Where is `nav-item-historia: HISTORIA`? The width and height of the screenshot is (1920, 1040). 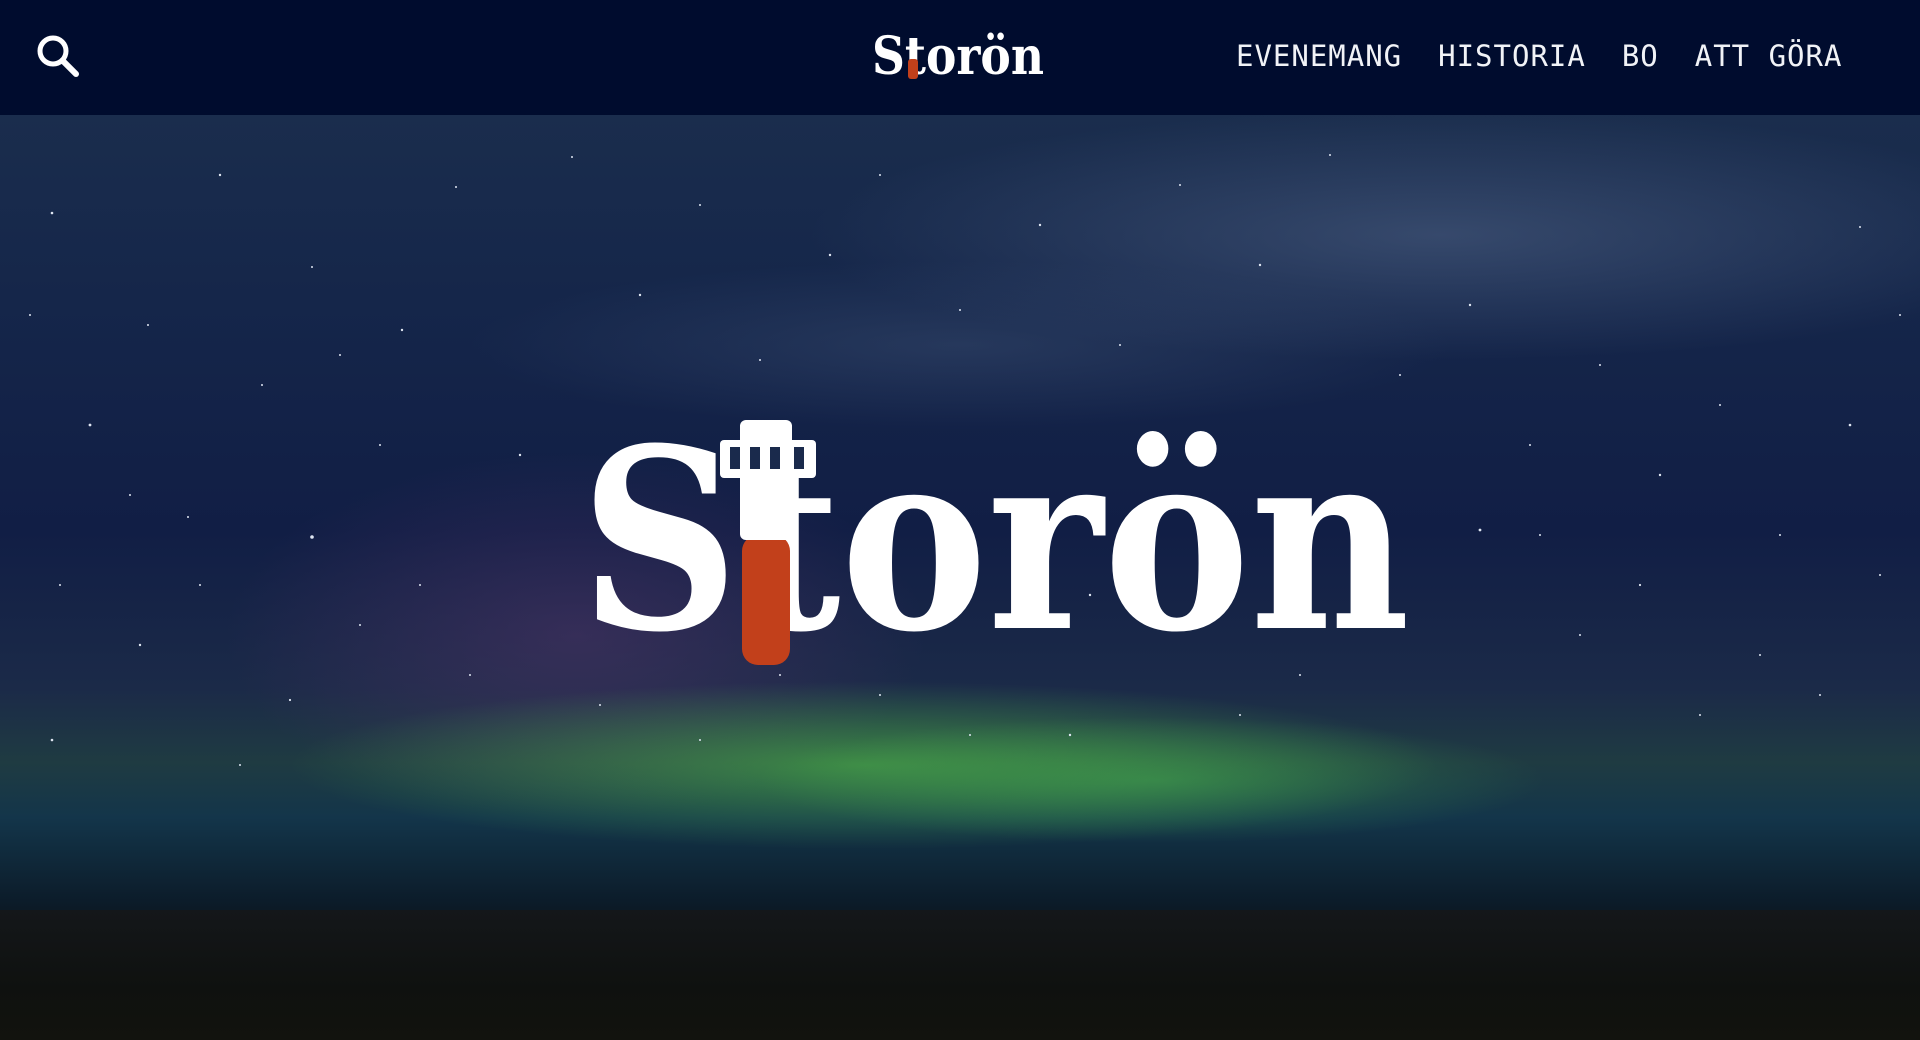
nav-item-historia: HISTORIA is located at coordinates (1512, 56).